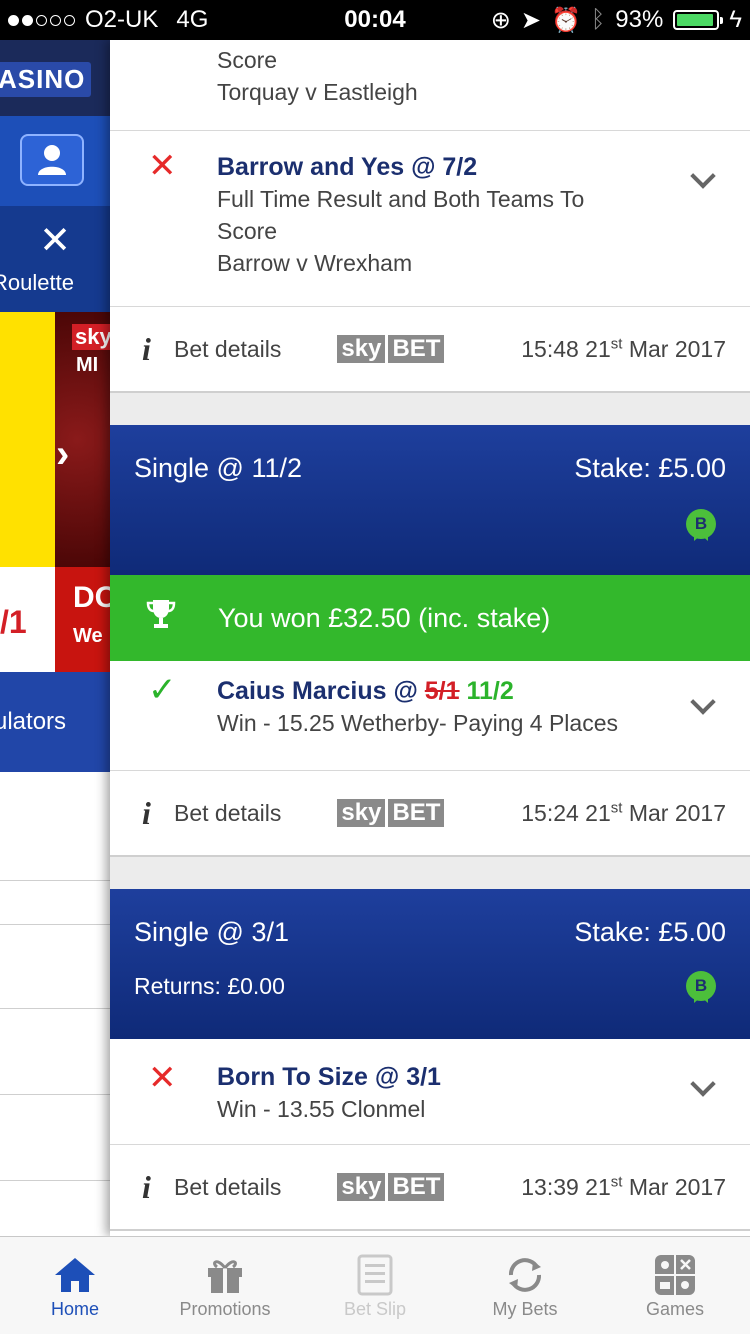 This screenshot has height=1334, width=750. I want to click on tab-label: Home, so click(74, 1309).